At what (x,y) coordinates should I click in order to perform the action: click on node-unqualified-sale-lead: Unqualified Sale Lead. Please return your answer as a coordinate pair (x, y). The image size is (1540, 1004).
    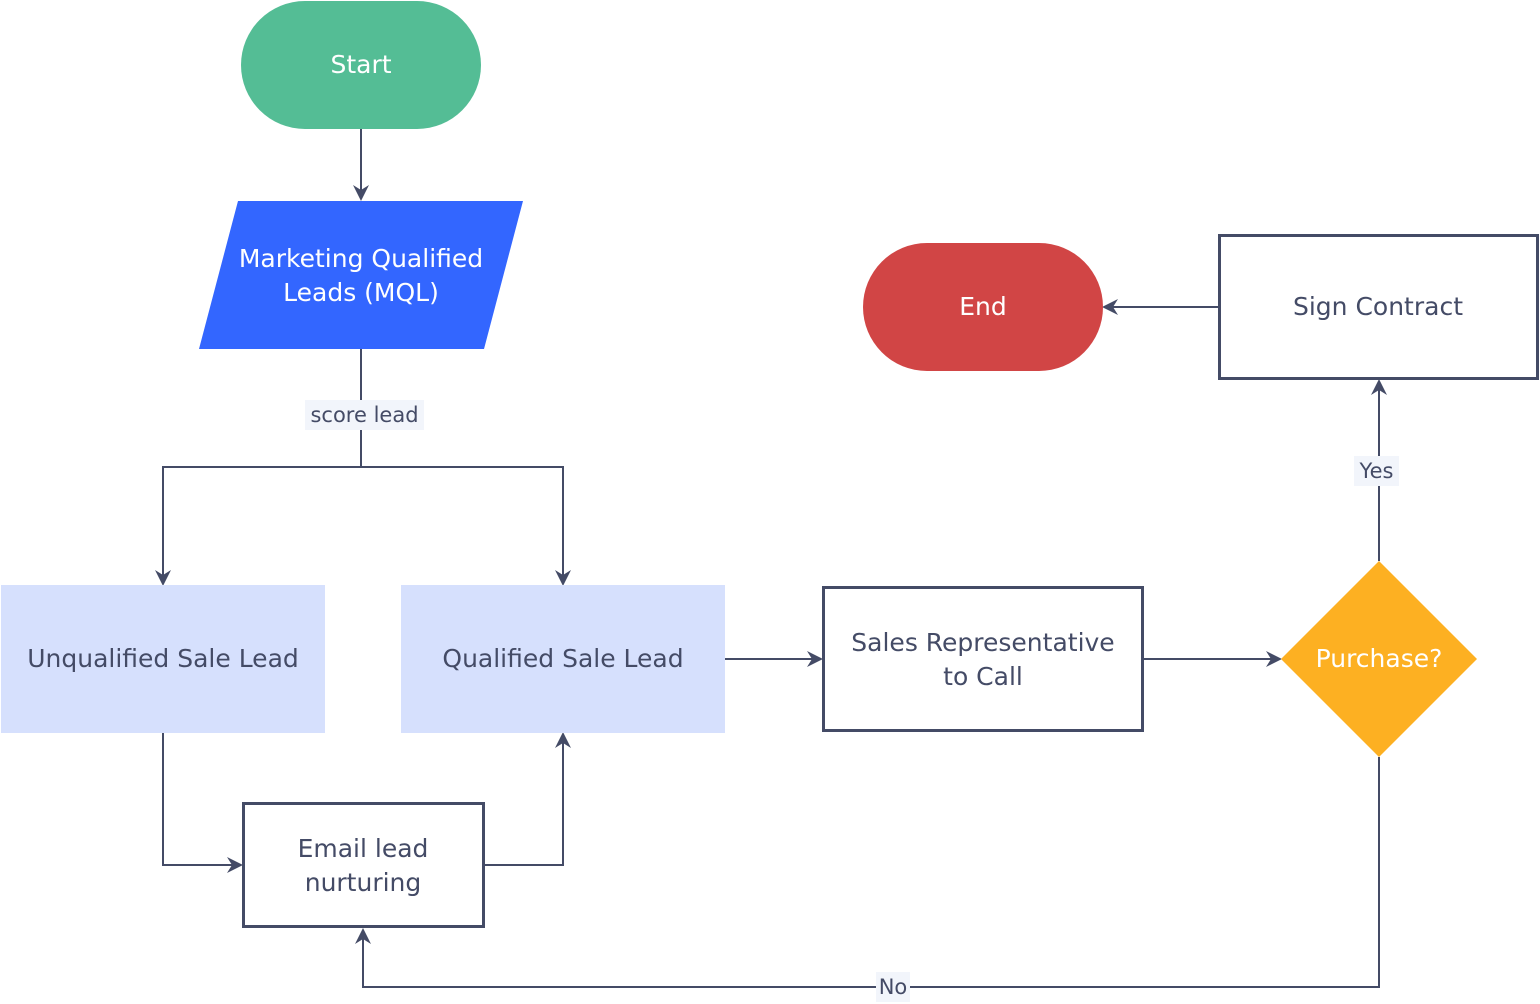
    Looking at the image, I should click on (163, 659).